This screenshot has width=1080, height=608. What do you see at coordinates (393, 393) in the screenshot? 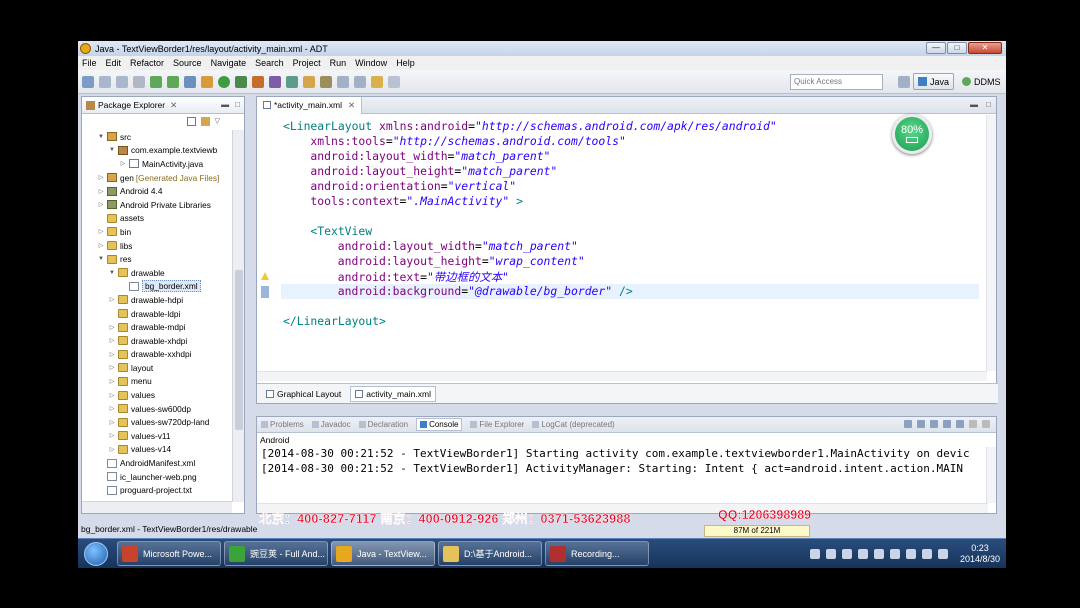
I see `xml-source-tab: activity_main.xml` at bounding box center [393, 393].